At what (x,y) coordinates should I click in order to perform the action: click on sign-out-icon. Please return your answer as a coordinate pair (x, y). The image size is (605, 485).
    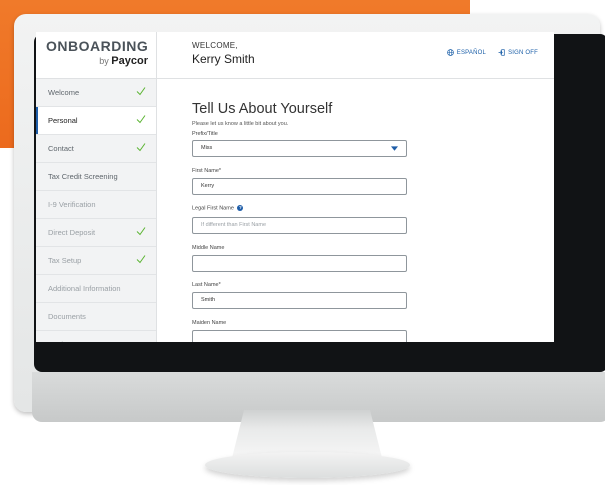
    Looking at the image, I should click on (501, 52).